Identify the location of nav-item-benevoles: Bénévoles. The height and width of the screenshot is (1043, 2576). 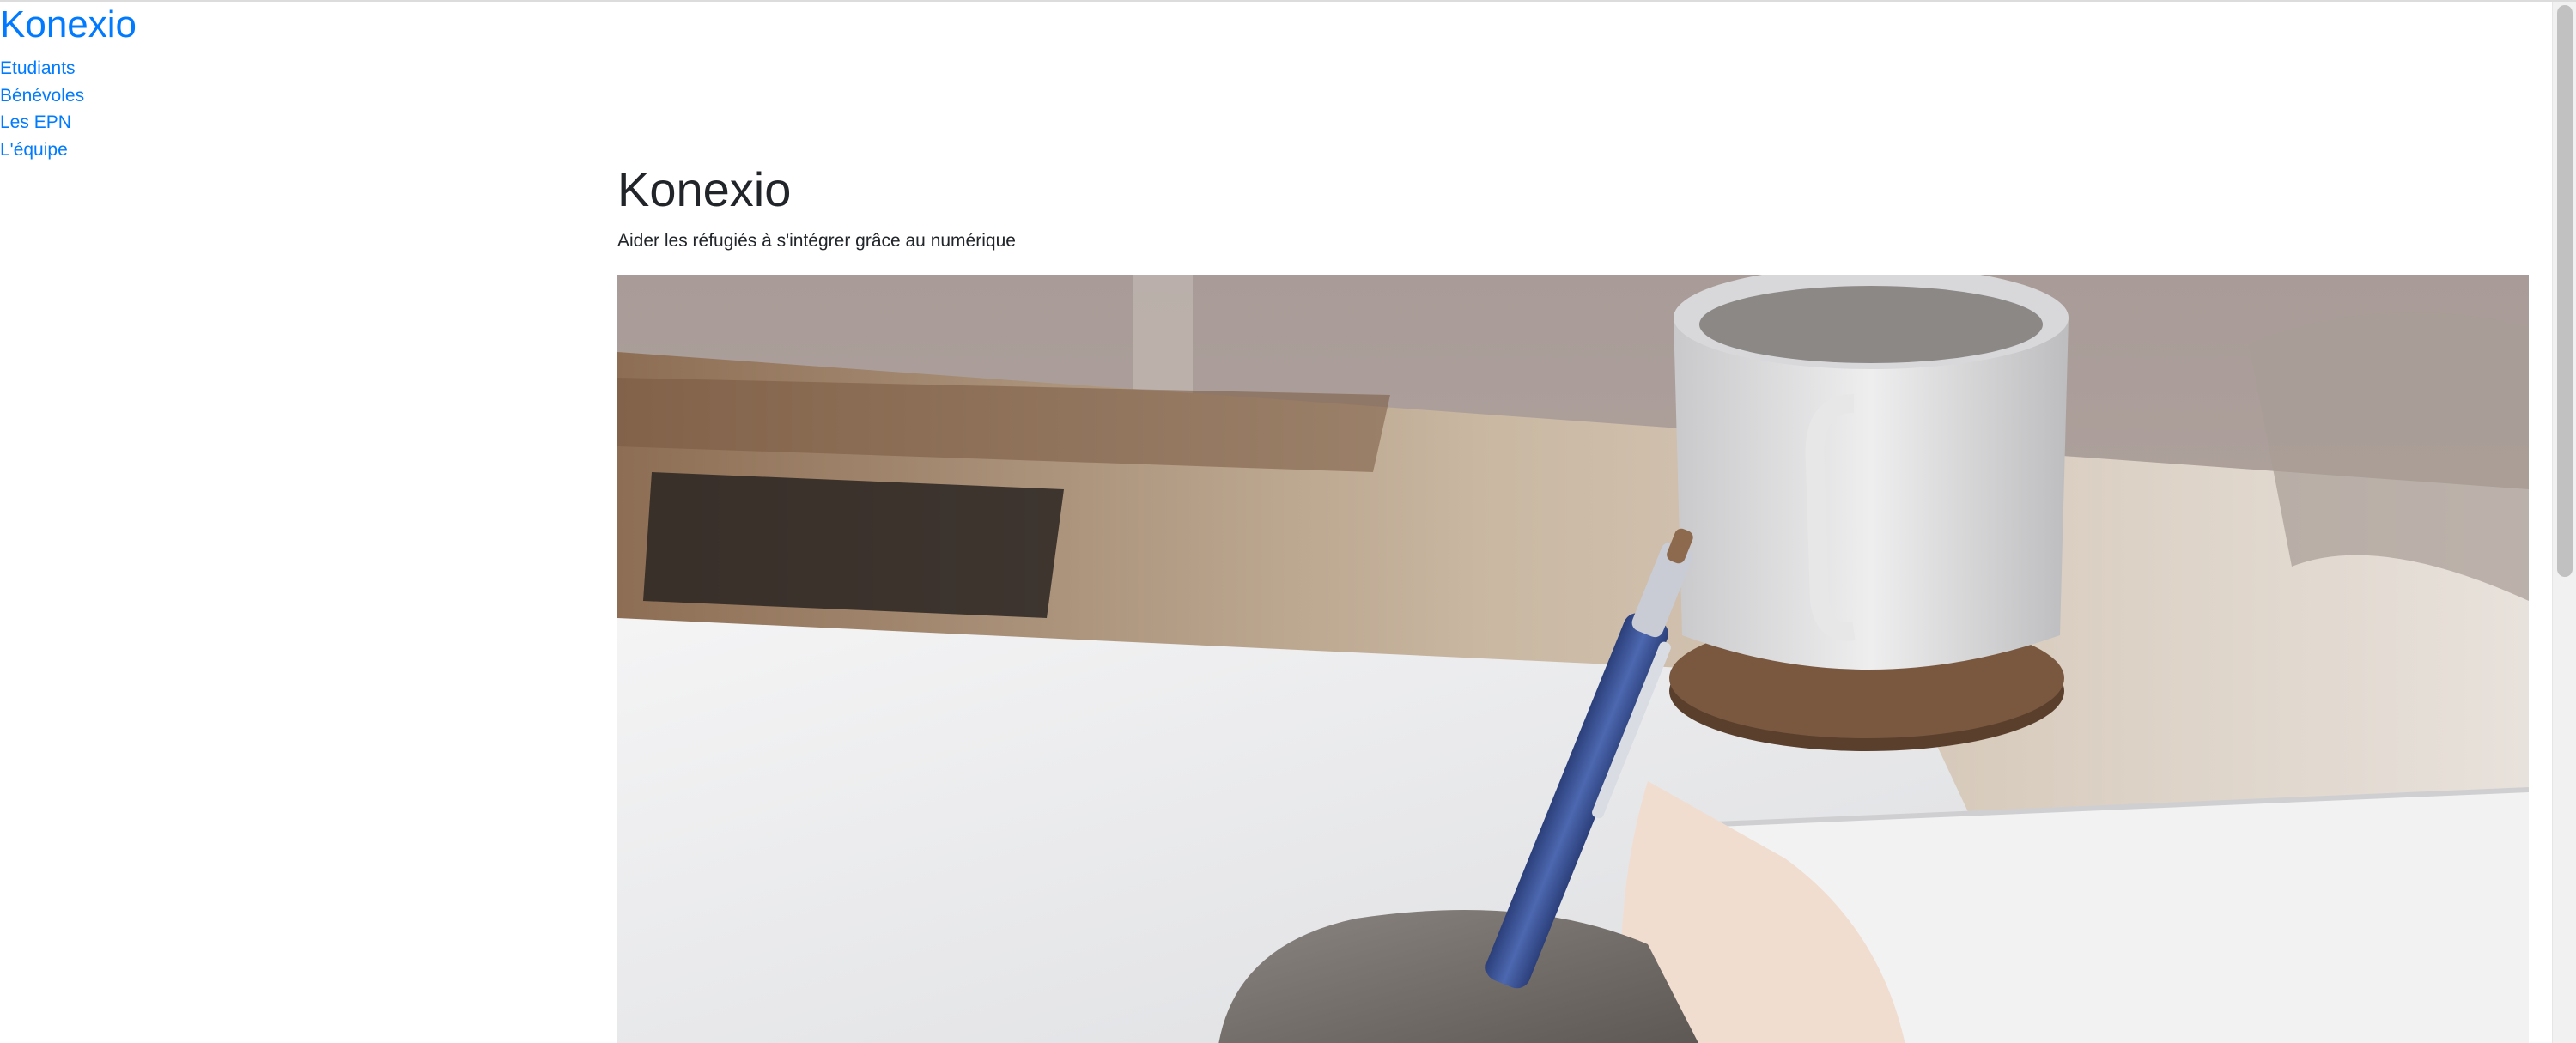
(42, 96).